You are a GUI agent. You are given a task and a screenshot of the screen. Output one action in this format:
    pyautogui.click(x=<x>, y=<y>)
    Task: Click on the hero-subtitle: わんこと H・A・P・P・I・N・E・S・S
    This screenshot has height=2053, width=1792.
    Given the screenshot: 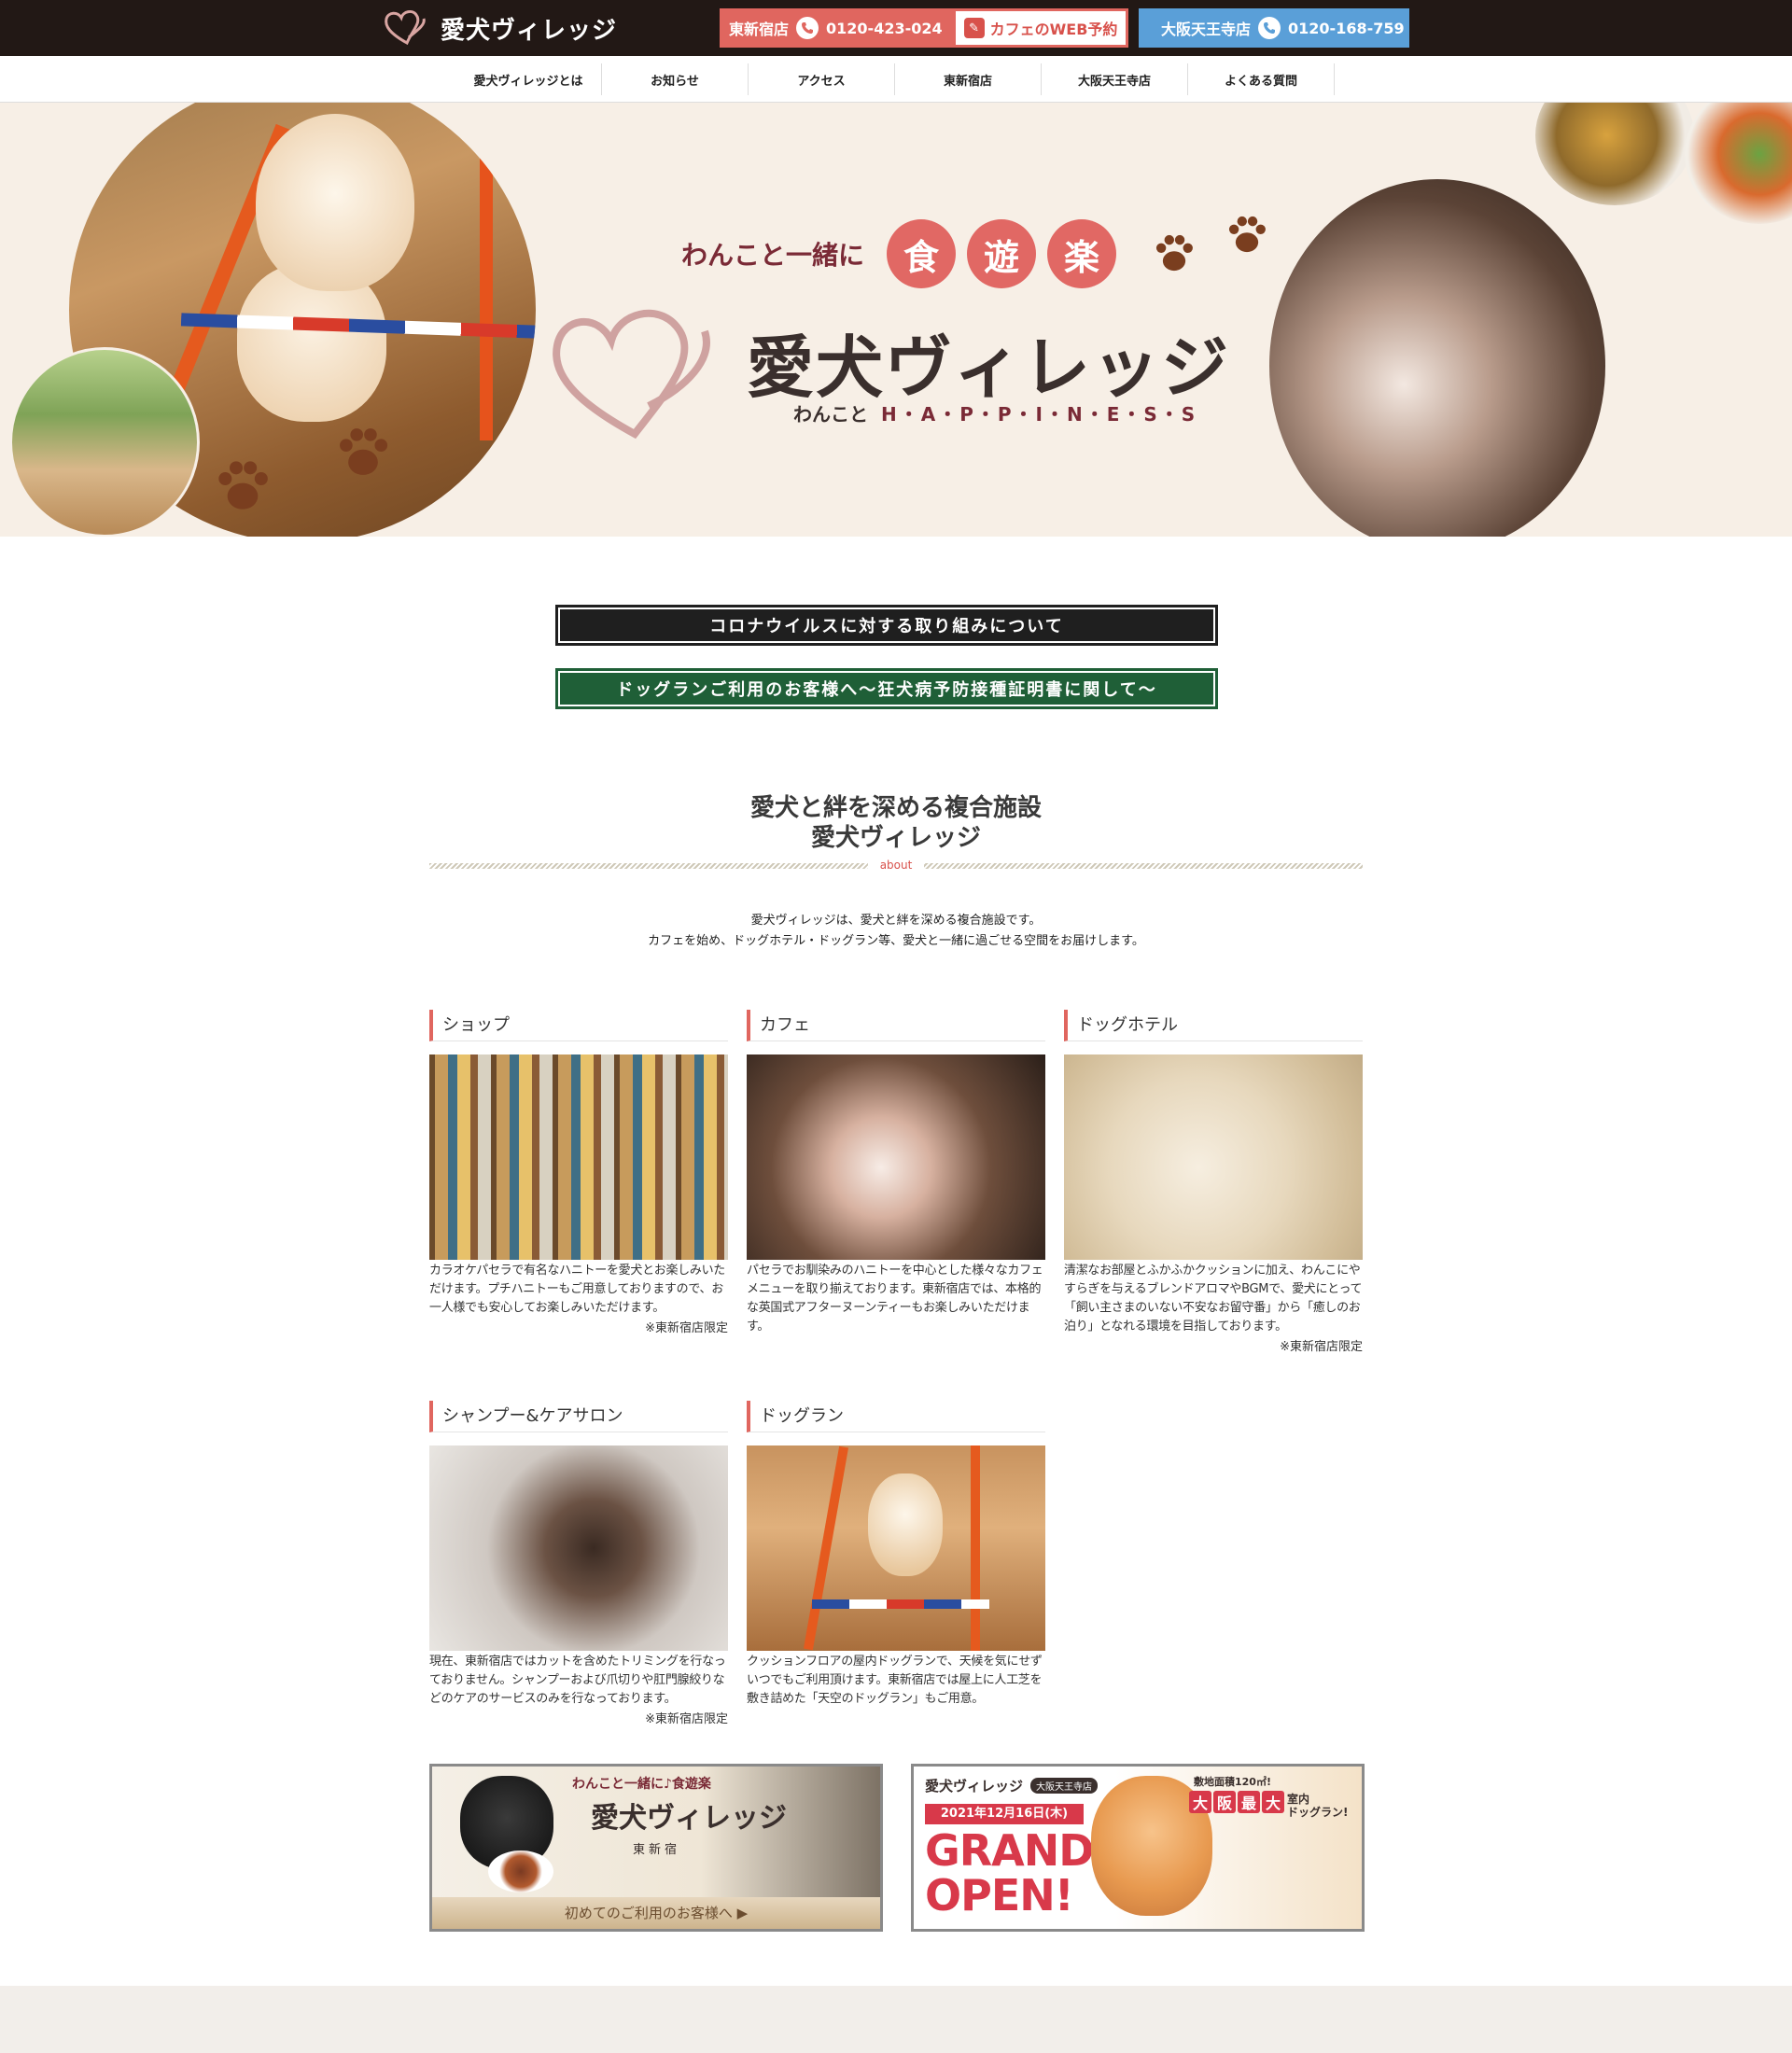 What is the action you would take?
    pyautogui.click(x=995, y=412)
    